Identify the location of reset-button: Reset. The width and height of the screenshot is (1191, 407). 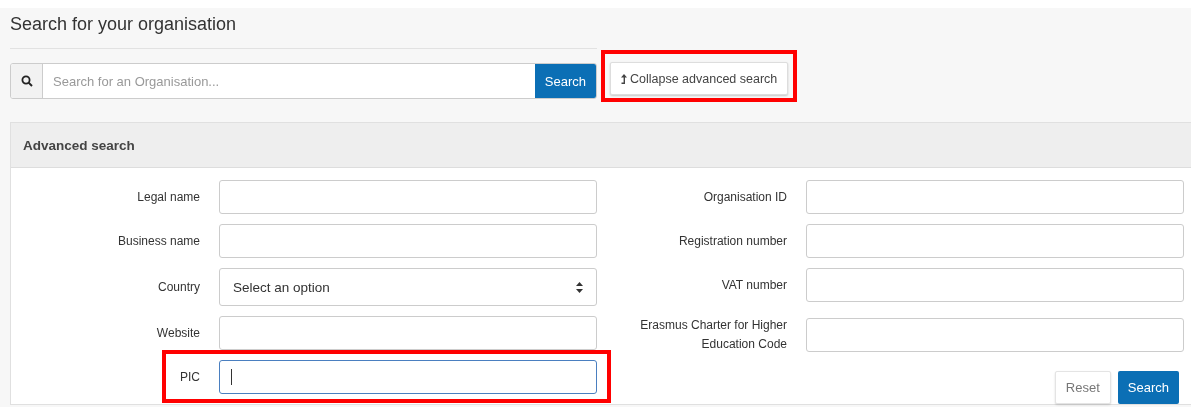
(1082, 387).